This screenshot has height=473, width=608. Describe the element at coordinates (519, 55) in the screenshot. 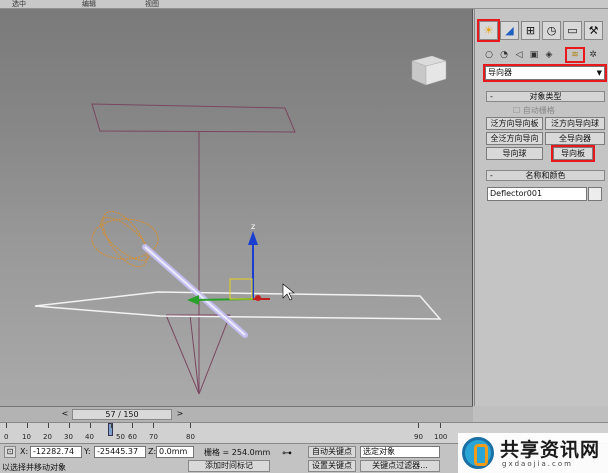

I see `lights-icon: ◁` at that location.